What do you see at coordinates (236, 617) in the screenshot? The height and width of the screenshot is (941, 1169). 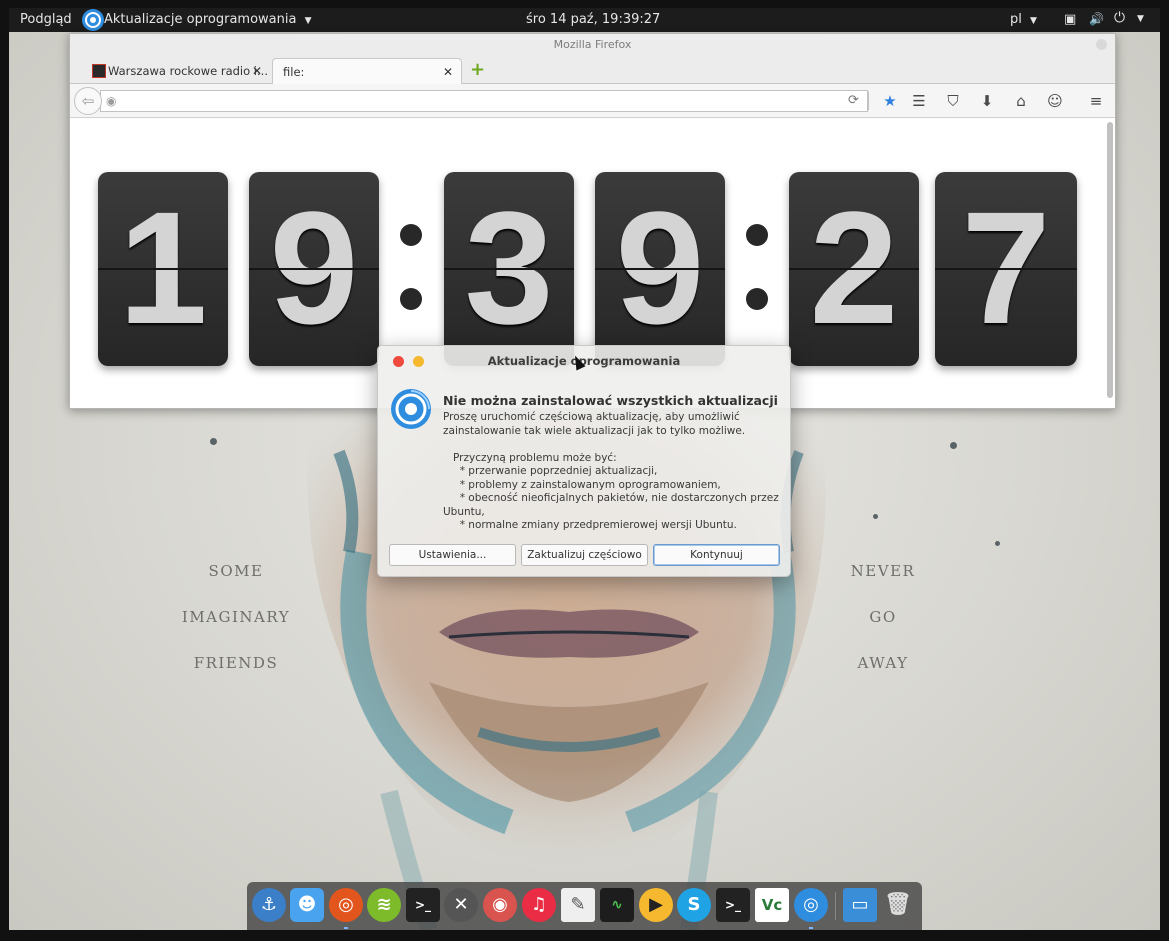 I see `wallpaper-word: IMAGINARY` at bounding box center [236, 617].